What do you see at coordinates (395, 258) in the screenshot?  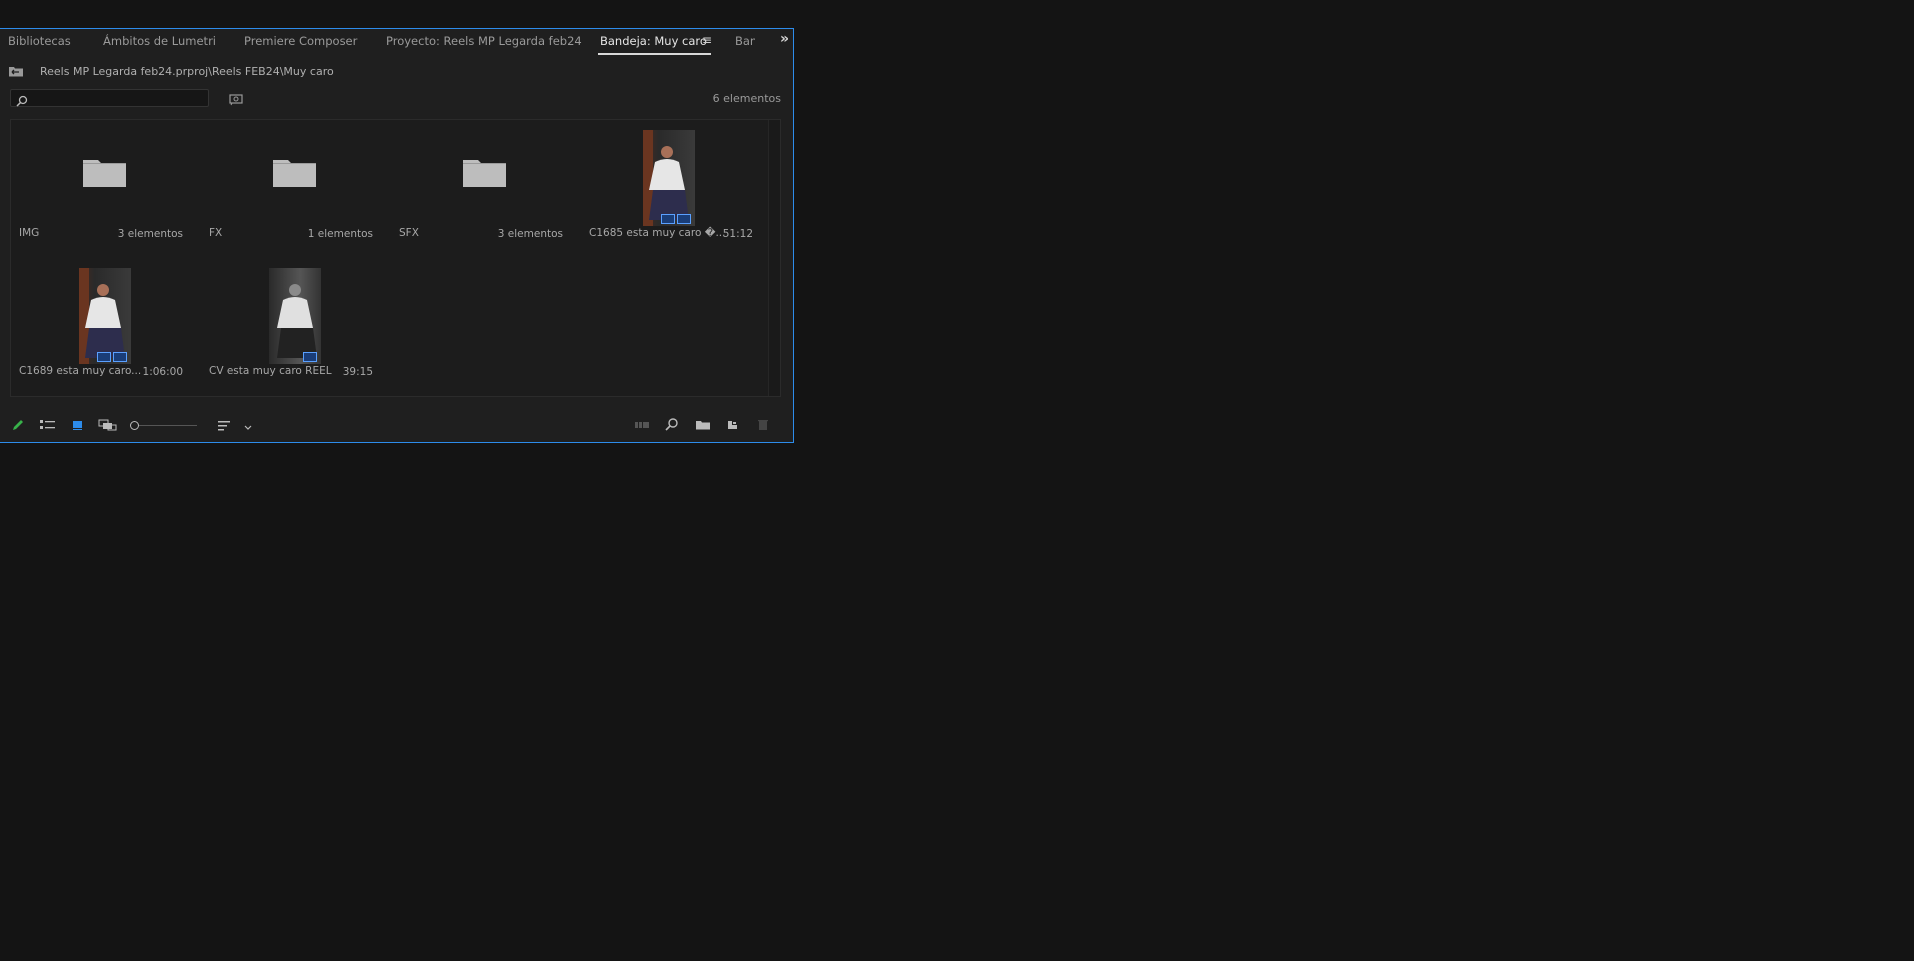 I see `bin-icon-grid: IMG 3 elementos FX 1 elementos SFX 3 ele` at bounding box center [395, 258].